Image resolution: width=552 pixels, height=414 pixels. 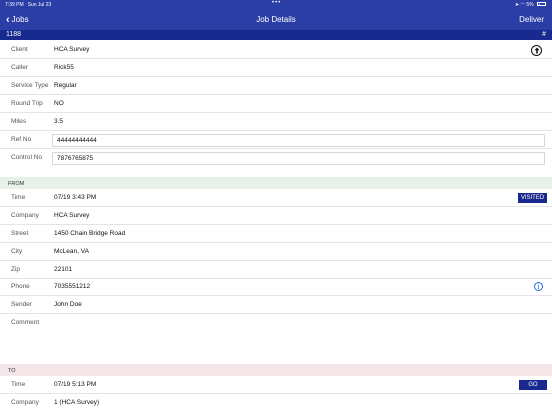 I want to click on caller-label: Caller, so click(x=19, y=67).